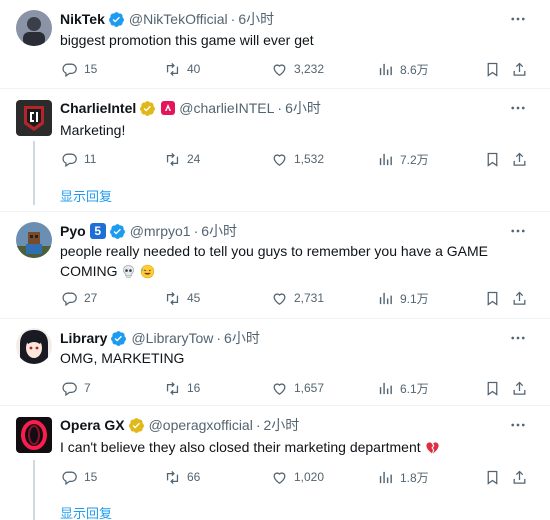  I want to click on author-name: Pyo, so click(73, 231).